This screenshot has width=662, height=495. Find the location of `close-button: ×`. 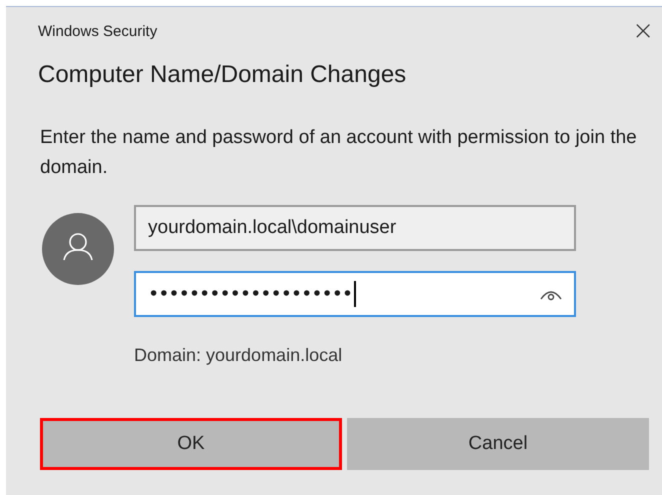

close-button: × is located at coordinates (643, 31).